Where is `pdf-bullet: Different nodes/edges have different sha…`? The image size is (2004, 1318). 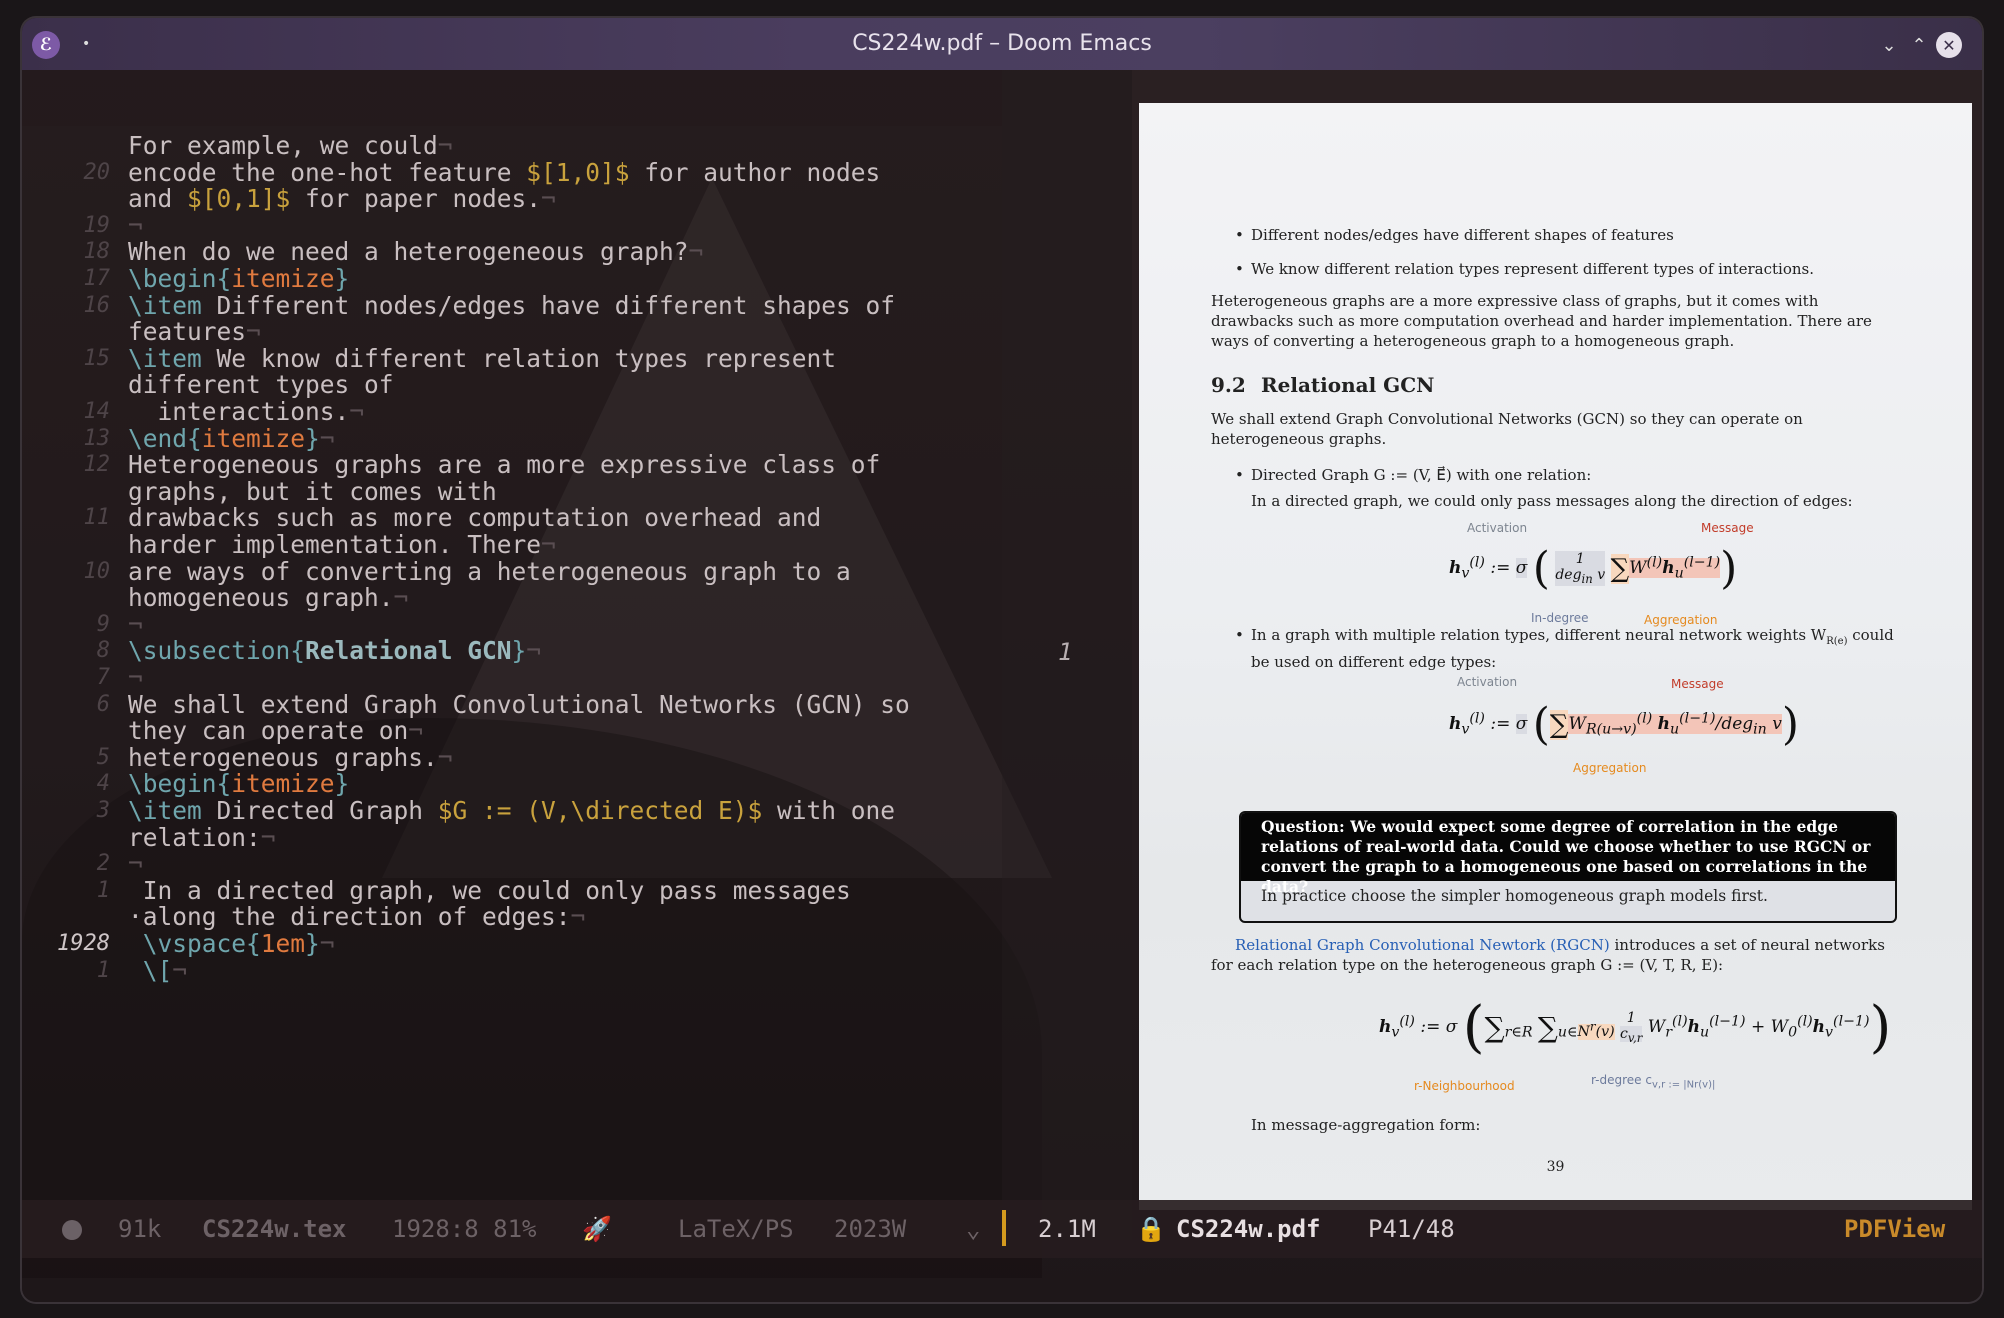 pdf-bullet: Different nodes/edges have different sha… is located at coordinates (1454, 235).